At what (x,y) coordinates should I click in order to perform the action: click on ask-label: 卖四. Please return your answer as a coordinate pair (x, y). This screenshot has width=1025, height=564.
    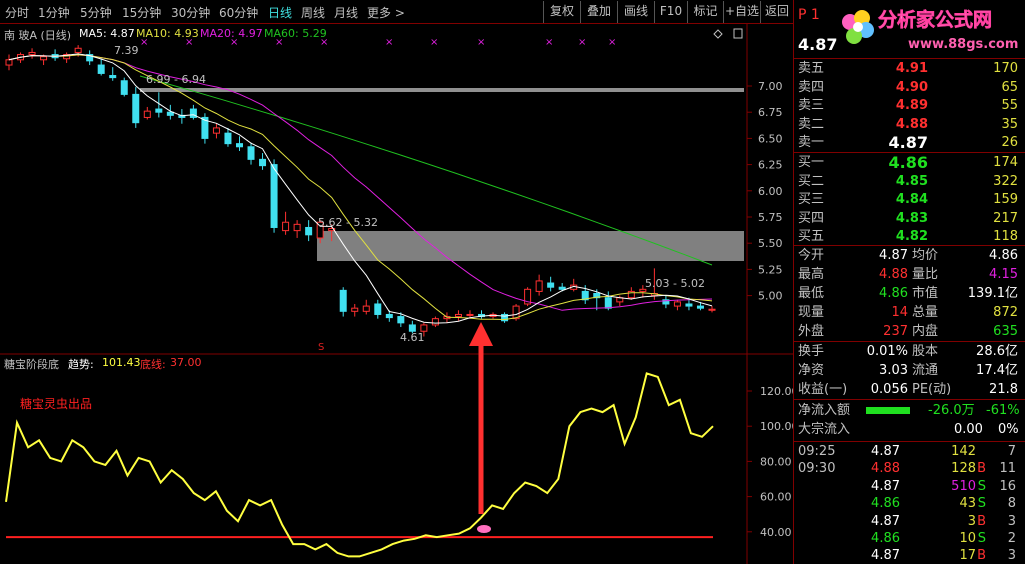
    Looking at the image, I should click on (811, 87).